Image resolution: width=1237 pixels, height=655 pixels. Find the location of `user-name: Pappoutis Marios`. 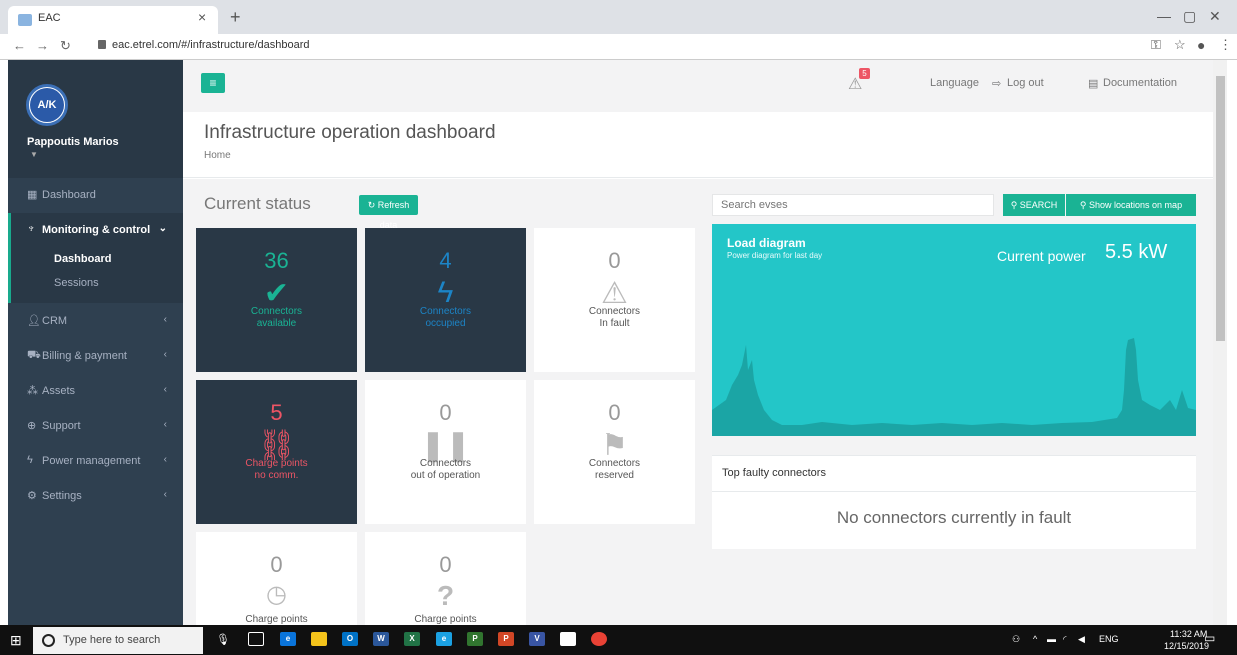

user-name: Pappoutis Marios is located at coordinates (73, 142).